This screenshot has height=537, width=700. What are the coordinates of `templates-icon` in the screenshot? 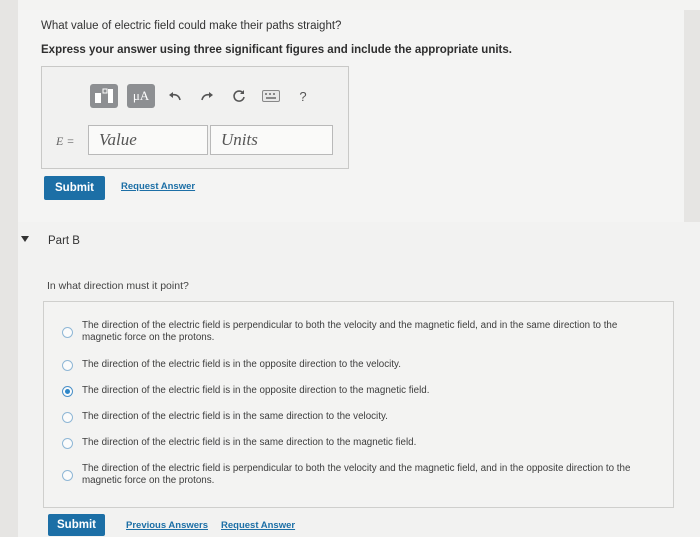 It's located at (104, 95).